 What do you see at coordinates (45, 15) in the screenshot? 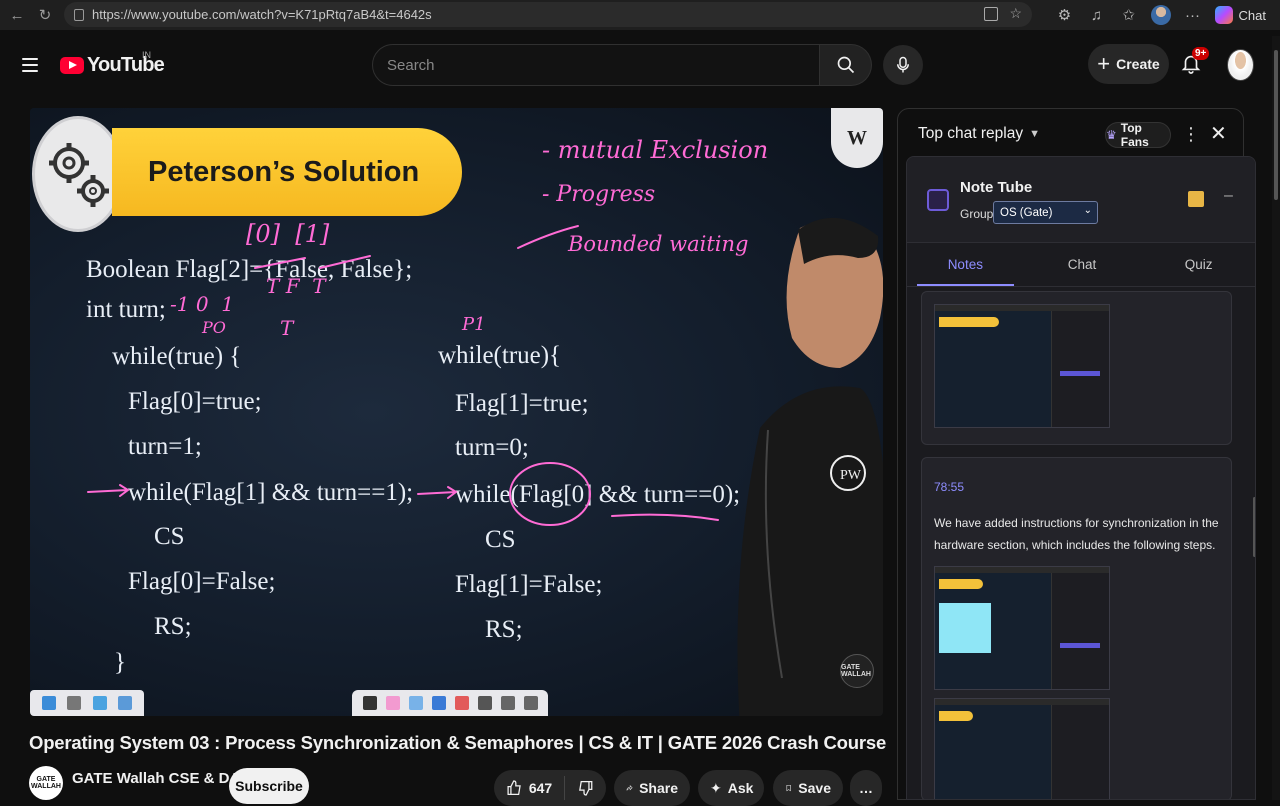
I see `reload-icon: ↻` at bounding box center [45, 15].